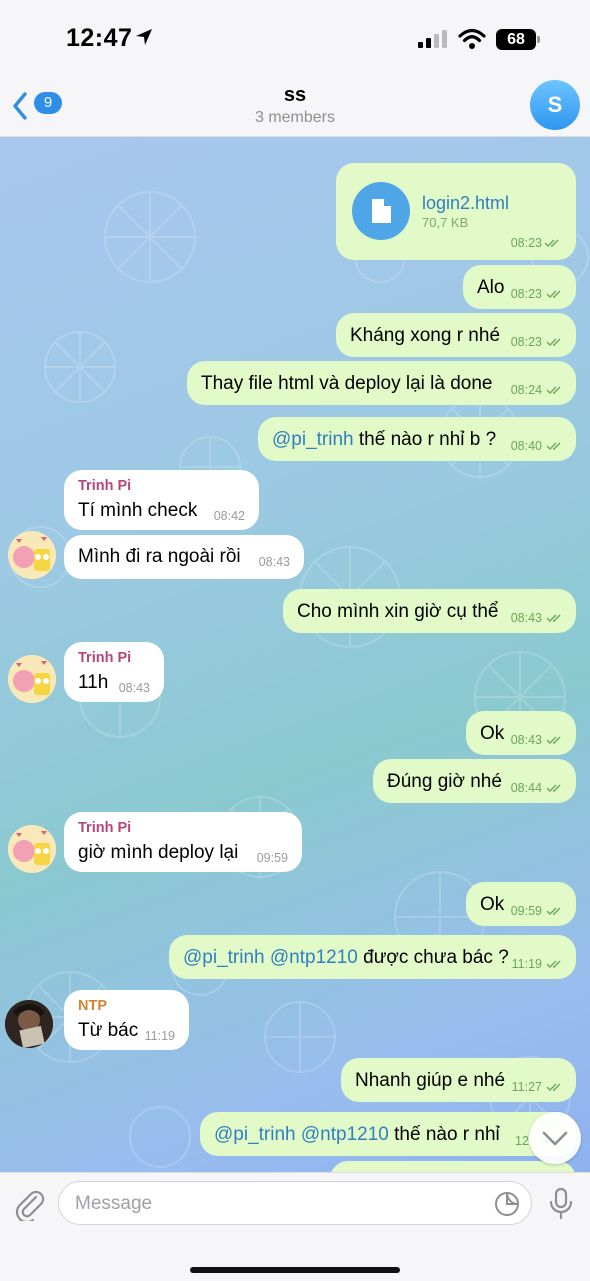  I want to click on message-outgoing: Ok 08:43, so click(521, 733).